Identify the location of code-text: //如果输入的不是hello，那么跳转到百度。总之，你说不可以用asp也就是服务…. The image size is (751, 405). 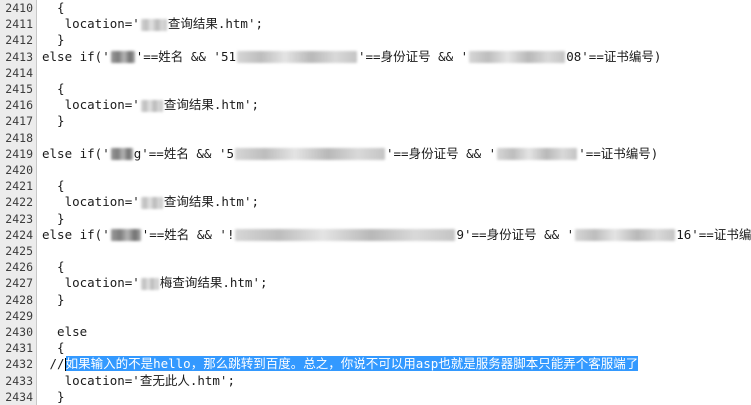
(340, 364).